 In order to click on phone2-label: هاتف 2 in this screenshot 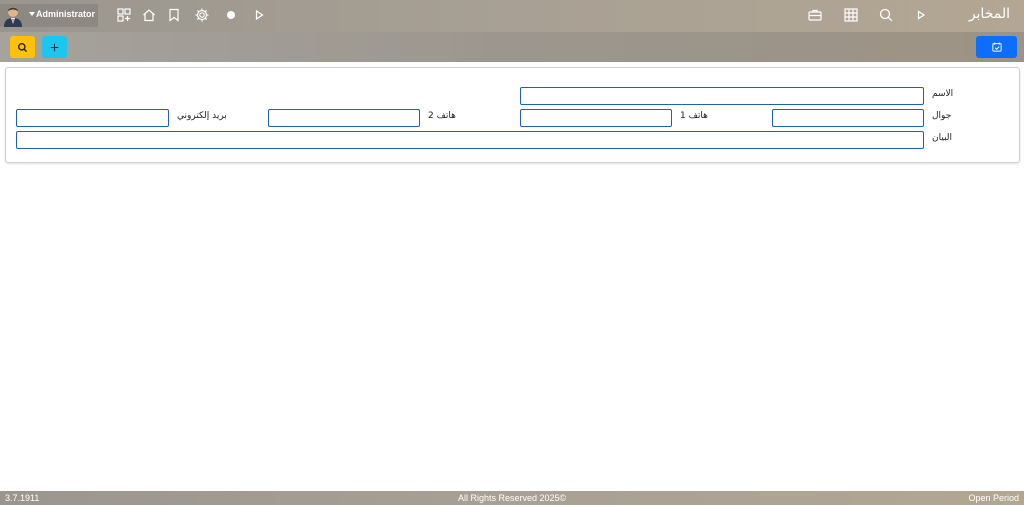, I will do `click(442, 116)`.